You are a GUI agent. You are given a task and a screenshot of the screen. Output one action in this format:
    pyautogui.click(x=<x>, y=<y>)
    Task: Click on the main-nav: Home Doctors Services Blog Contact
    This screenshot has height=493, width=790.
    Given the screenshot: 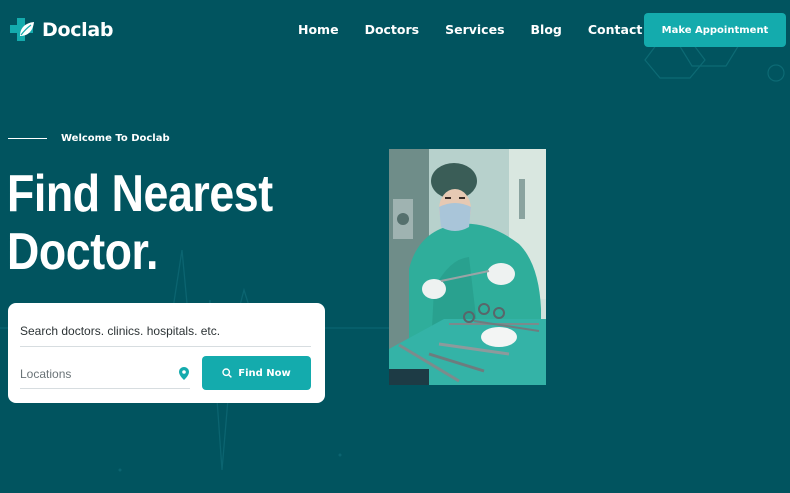 What is the action you would take?
    pyautogui.click(x=470, y=29)
    